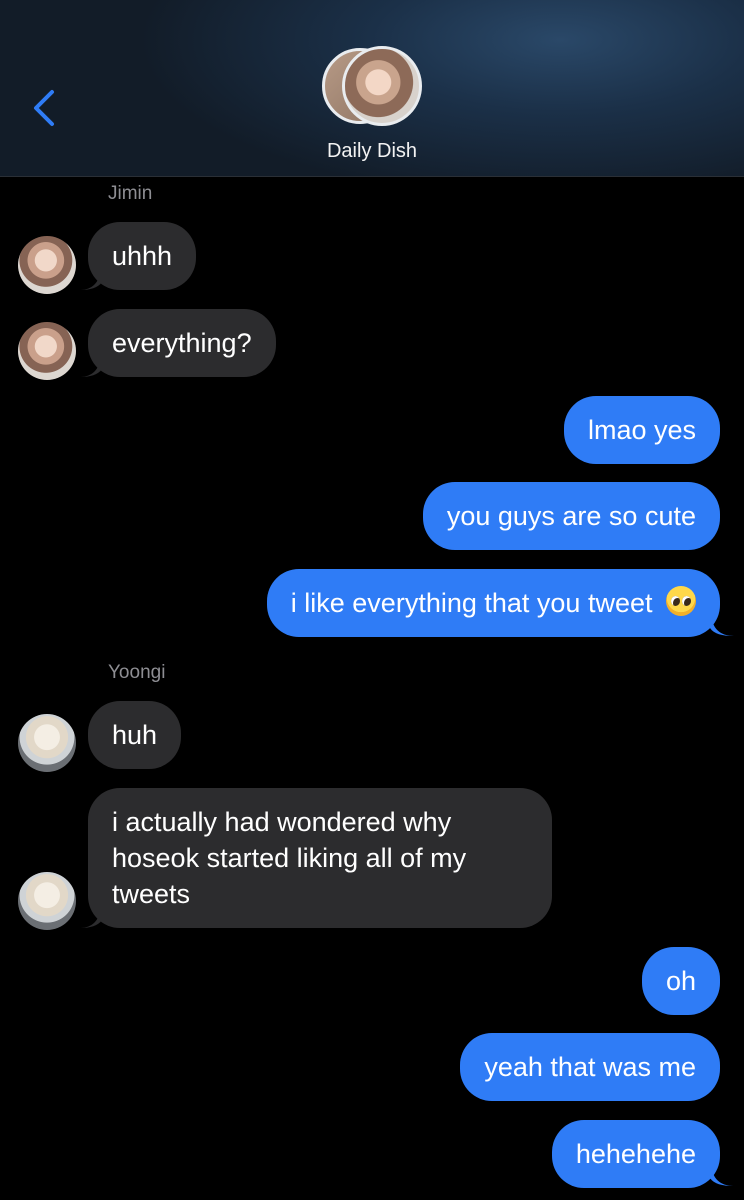 The width and height of the screenshot is (744, 1200). Describe the element at coordinates (289, 858) in the screenshot. I see `message-text: hoseok started liking all of my` at that location.